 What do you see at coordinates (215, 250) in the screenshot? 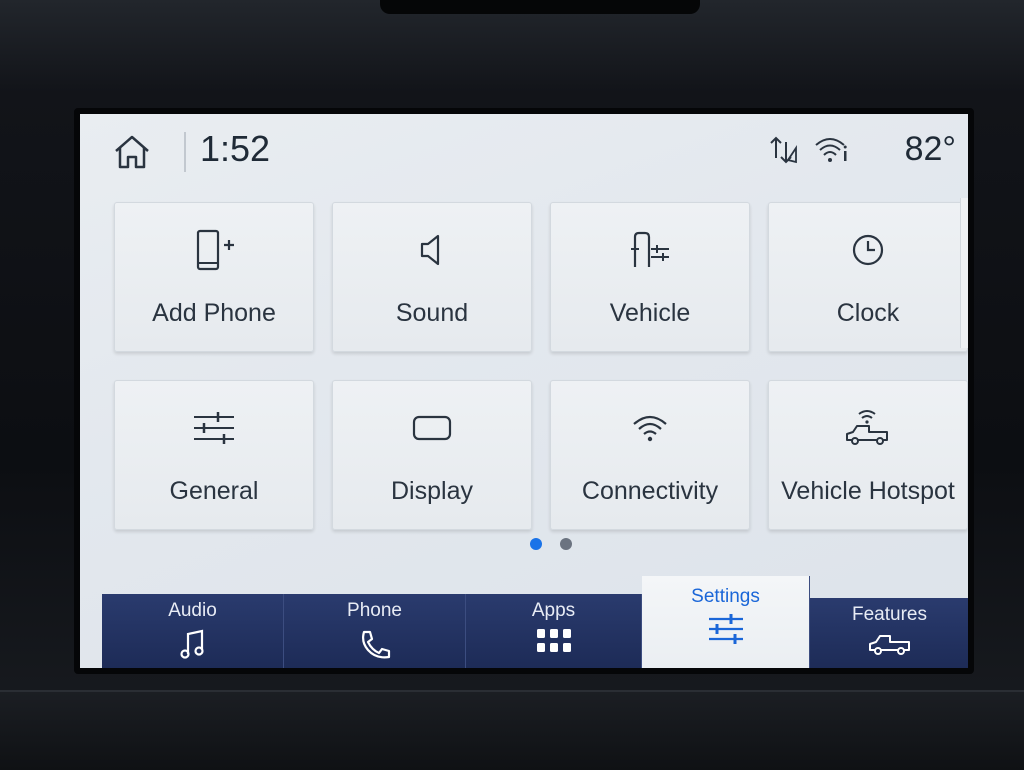
I see `add-phone-icon` at bounding box center [215, 250].